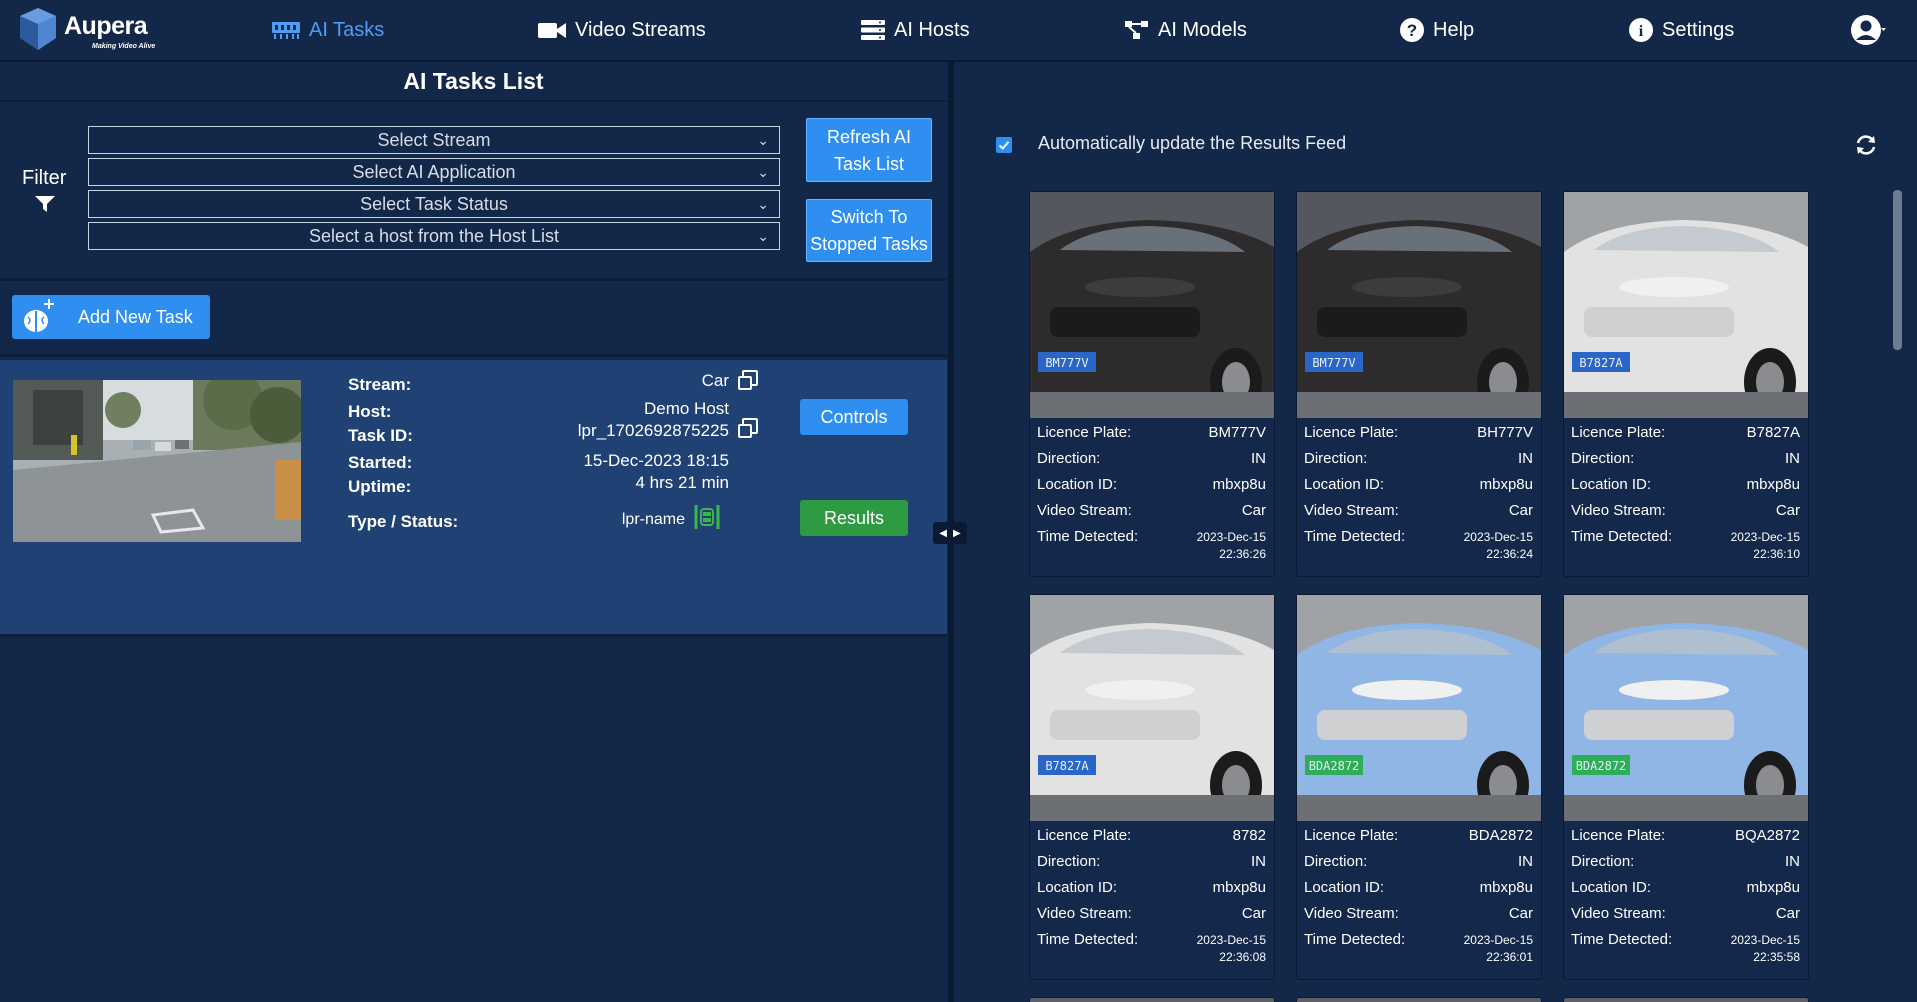  What do you see at coordinates (640, 29) in the screenshot?
I see `nav-label: Video Streams` at bounding box center [640, 29].